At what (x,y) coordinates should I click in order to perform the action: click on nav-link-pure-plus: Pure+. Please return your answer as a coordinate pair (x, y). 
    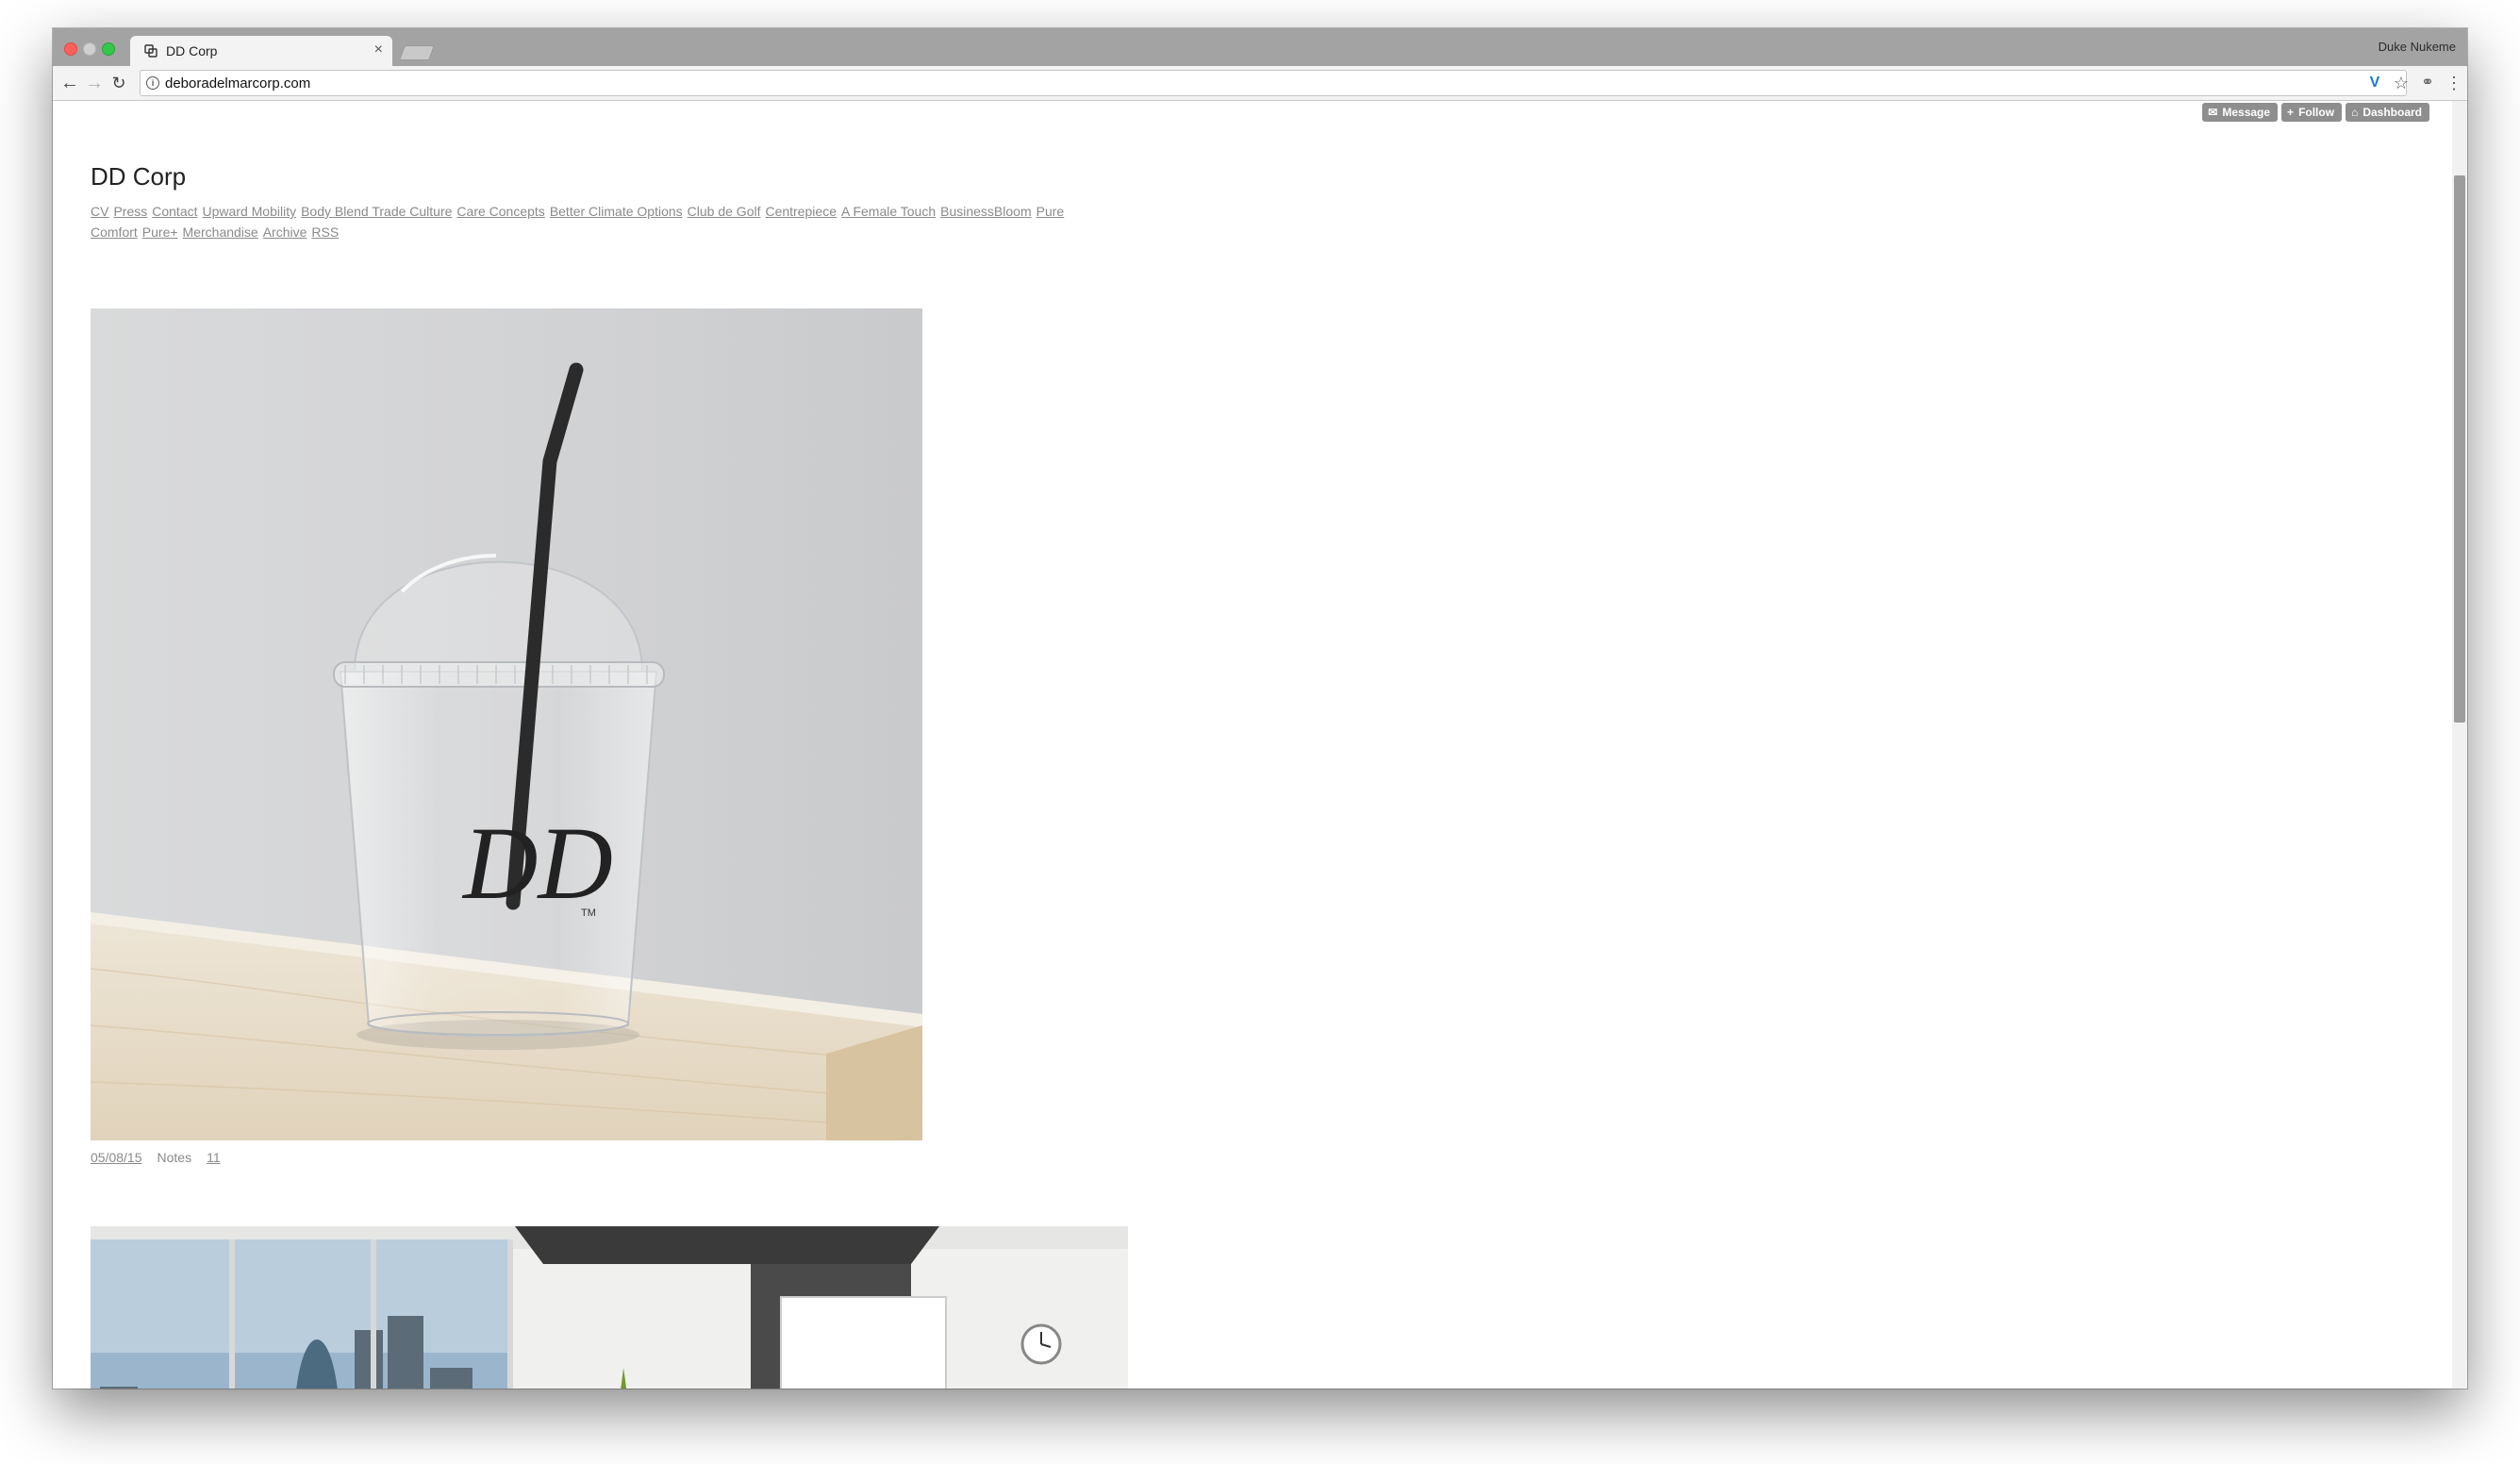
    Looking at the image, I should click on (160, 232).